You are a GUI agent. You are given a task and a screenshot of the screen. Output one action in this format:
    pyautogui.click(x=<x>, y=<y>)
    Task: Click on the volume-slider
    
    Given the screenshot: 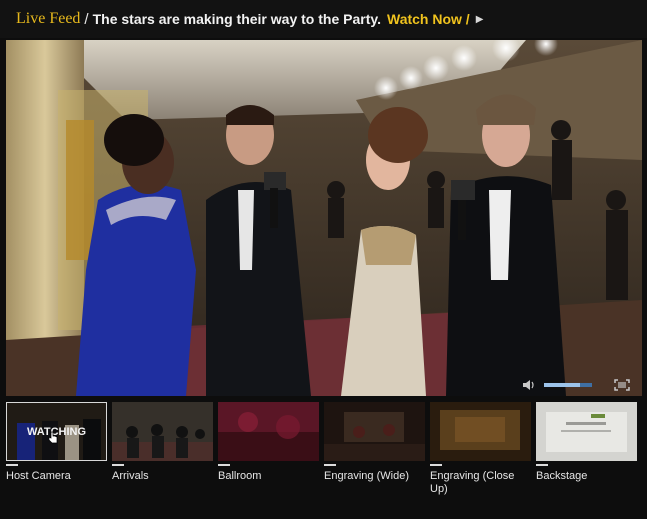 What is the action you would take?
    pyautogui.click(x=568, y=385)
    